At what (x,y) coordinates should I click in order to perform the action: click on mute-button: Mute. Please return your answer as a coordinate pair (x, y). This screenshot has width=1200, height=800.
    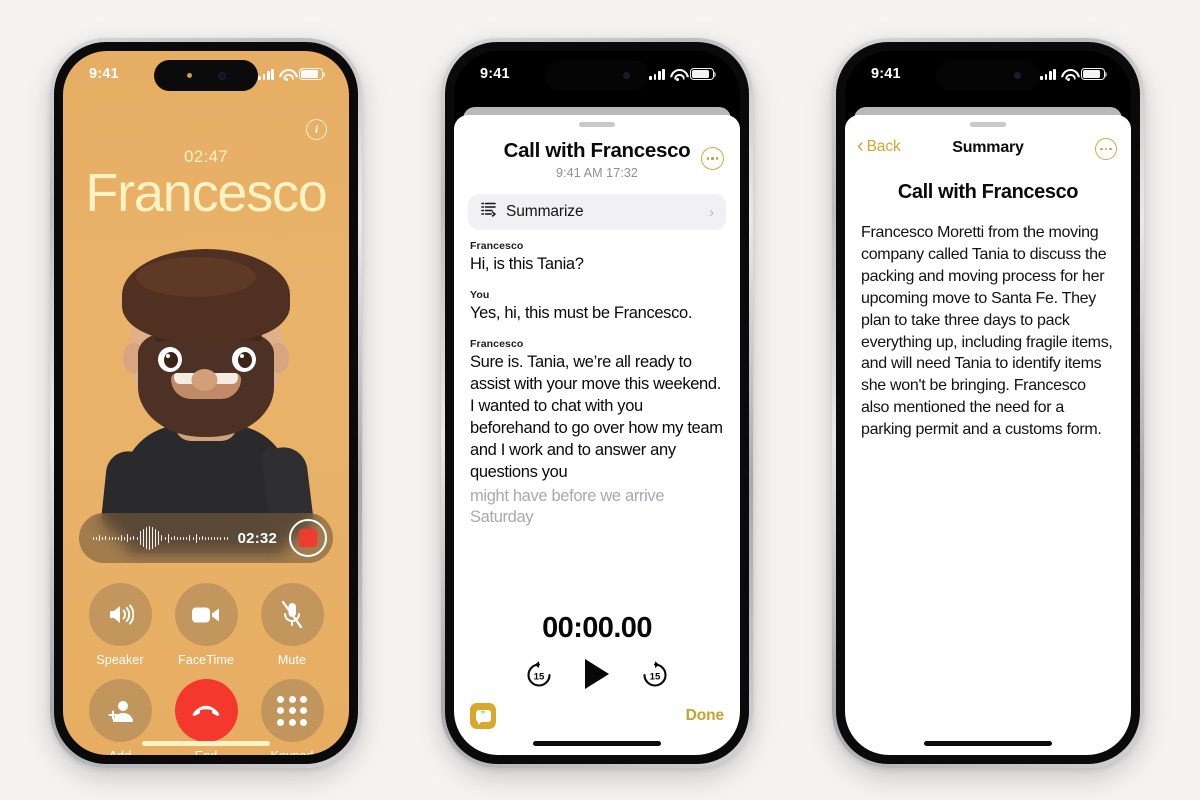
    Looking at the image, I should click on (292, 625).